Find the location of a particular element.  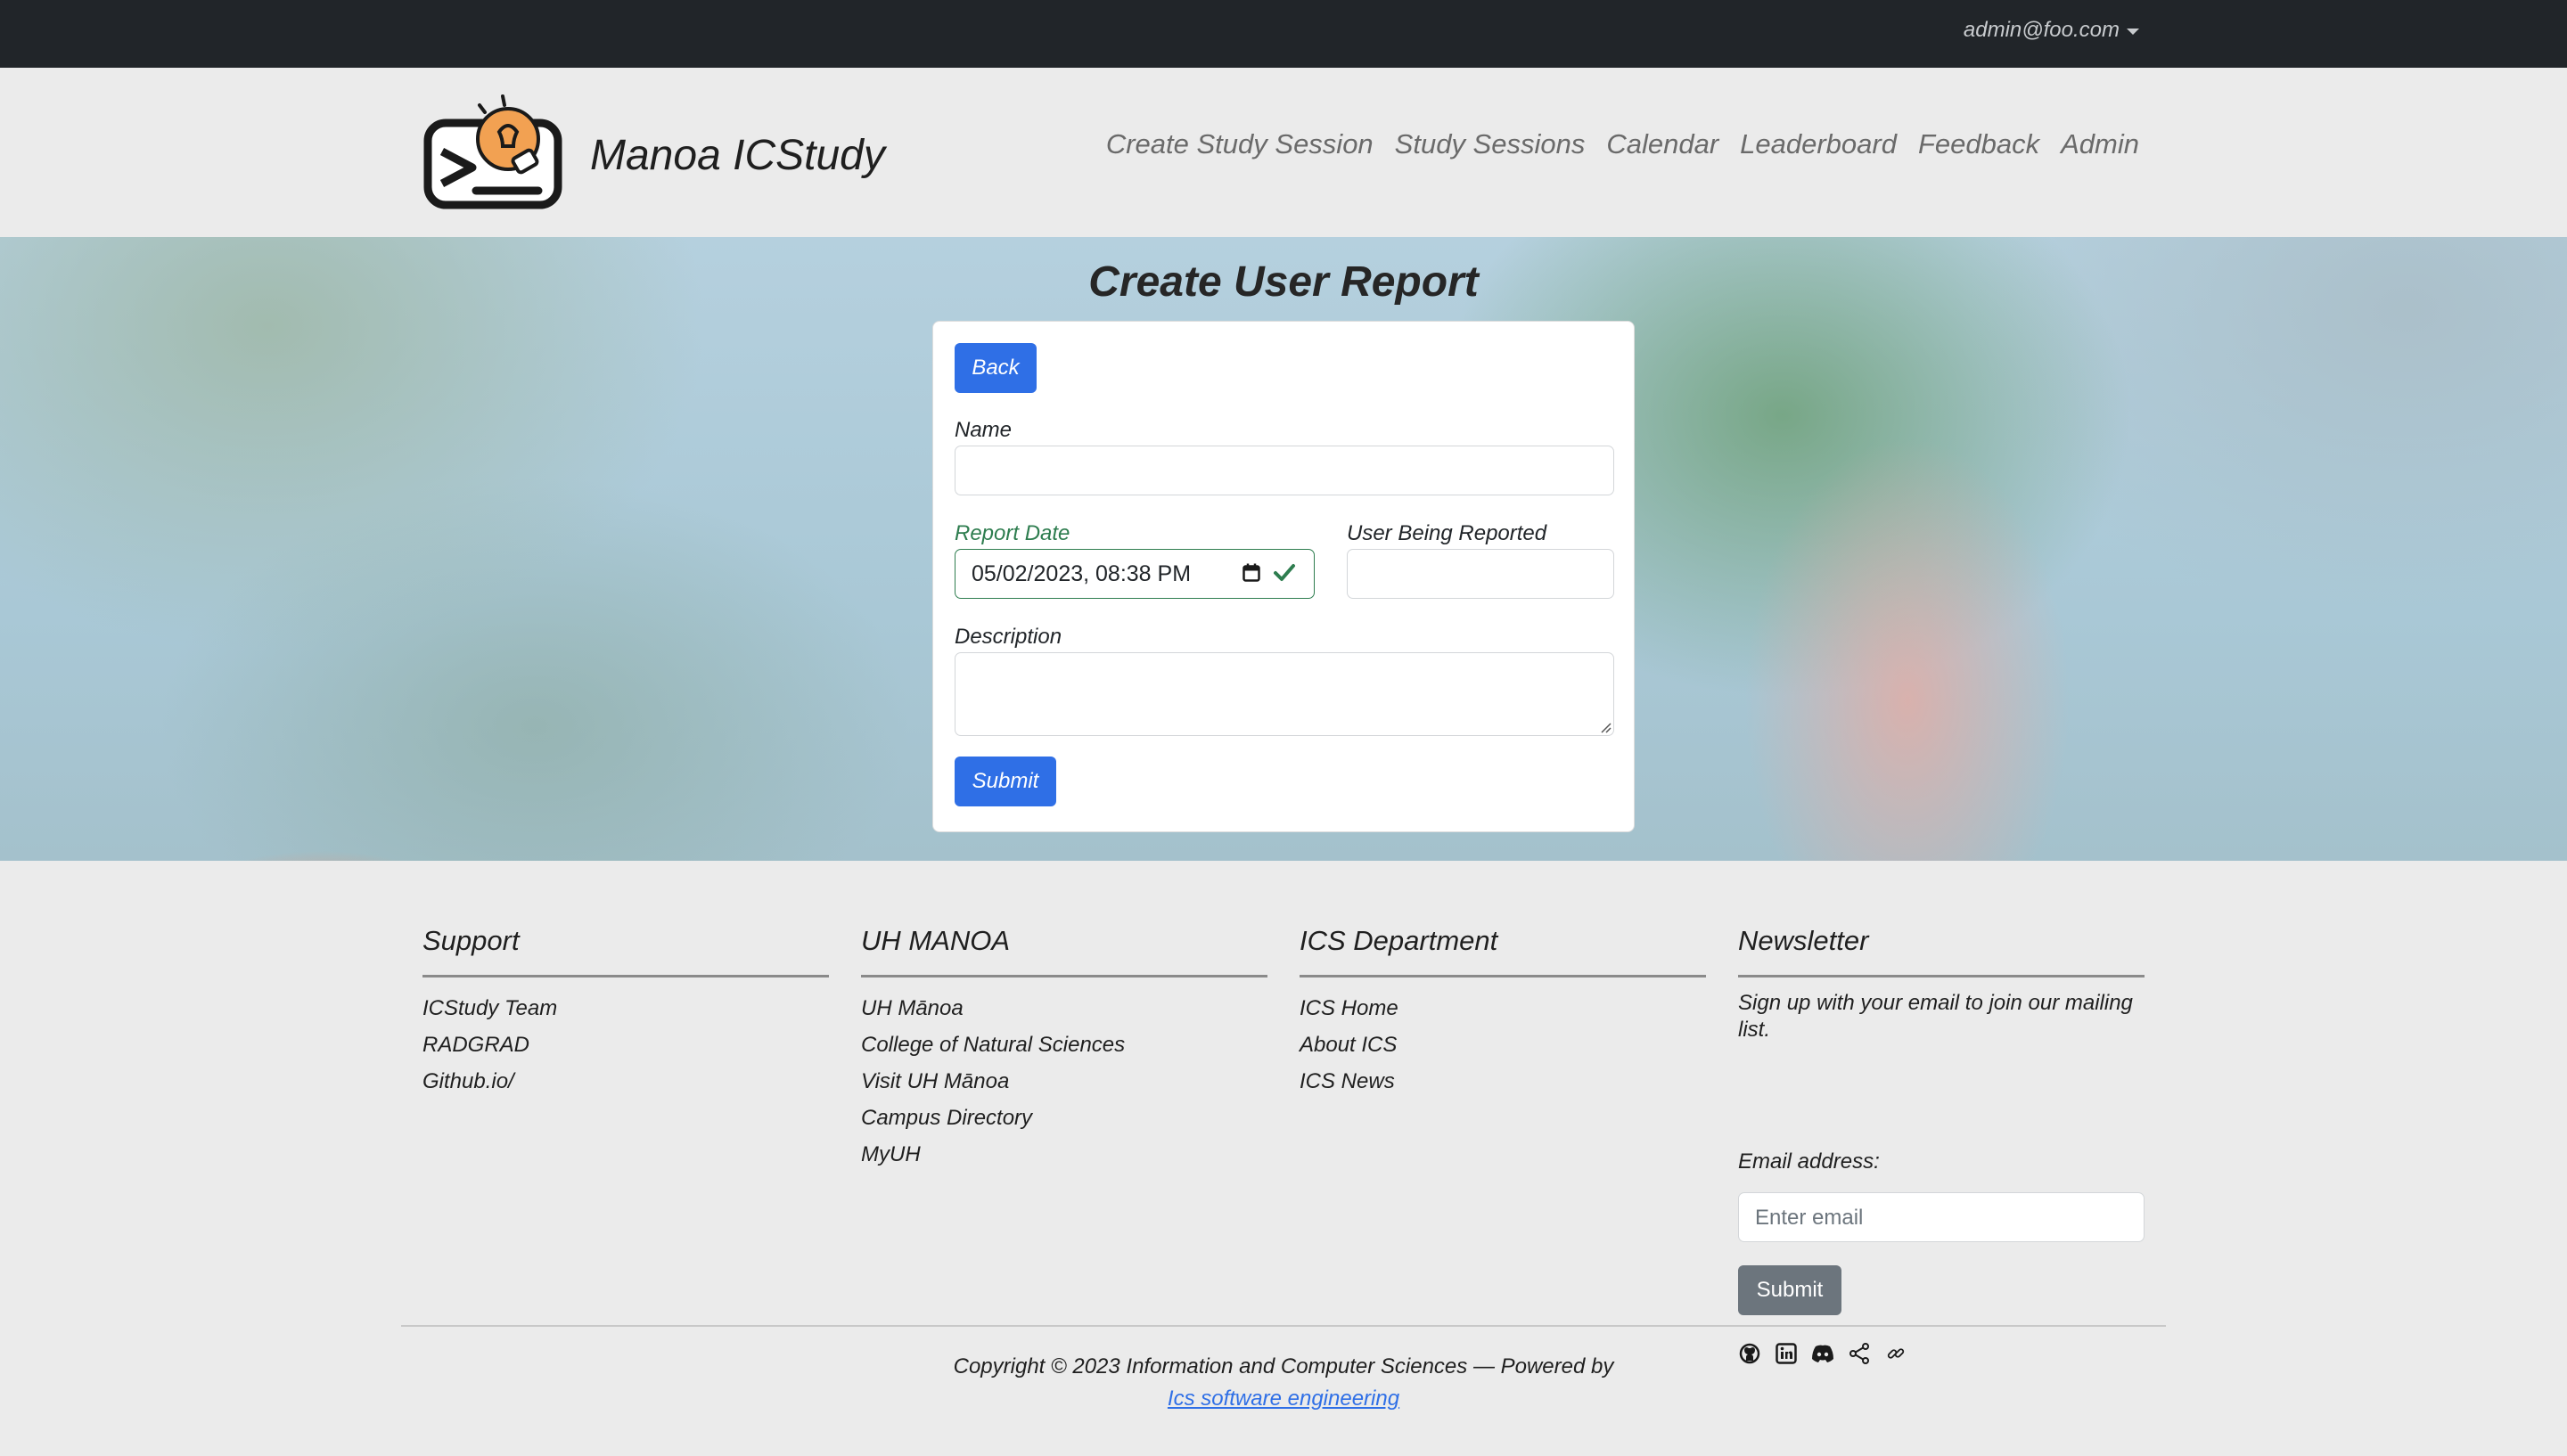

footer-link-visit-uh: Visit UH Mānoa is located at coordinates (1064, 1081).